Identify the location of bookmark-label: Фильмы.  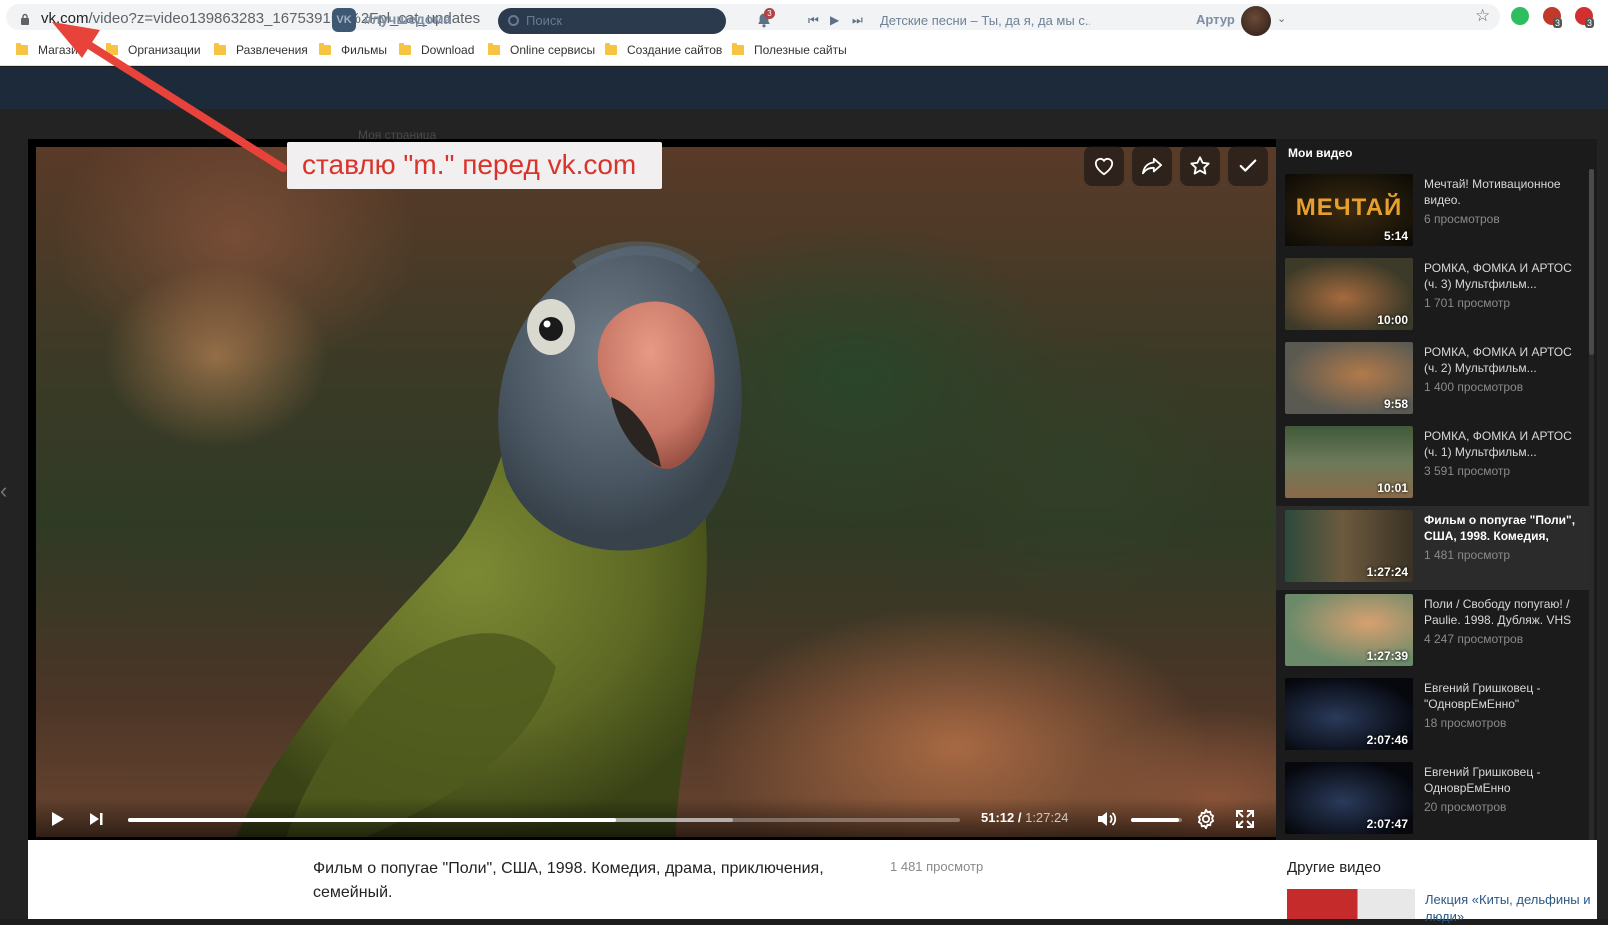
(364, 50).